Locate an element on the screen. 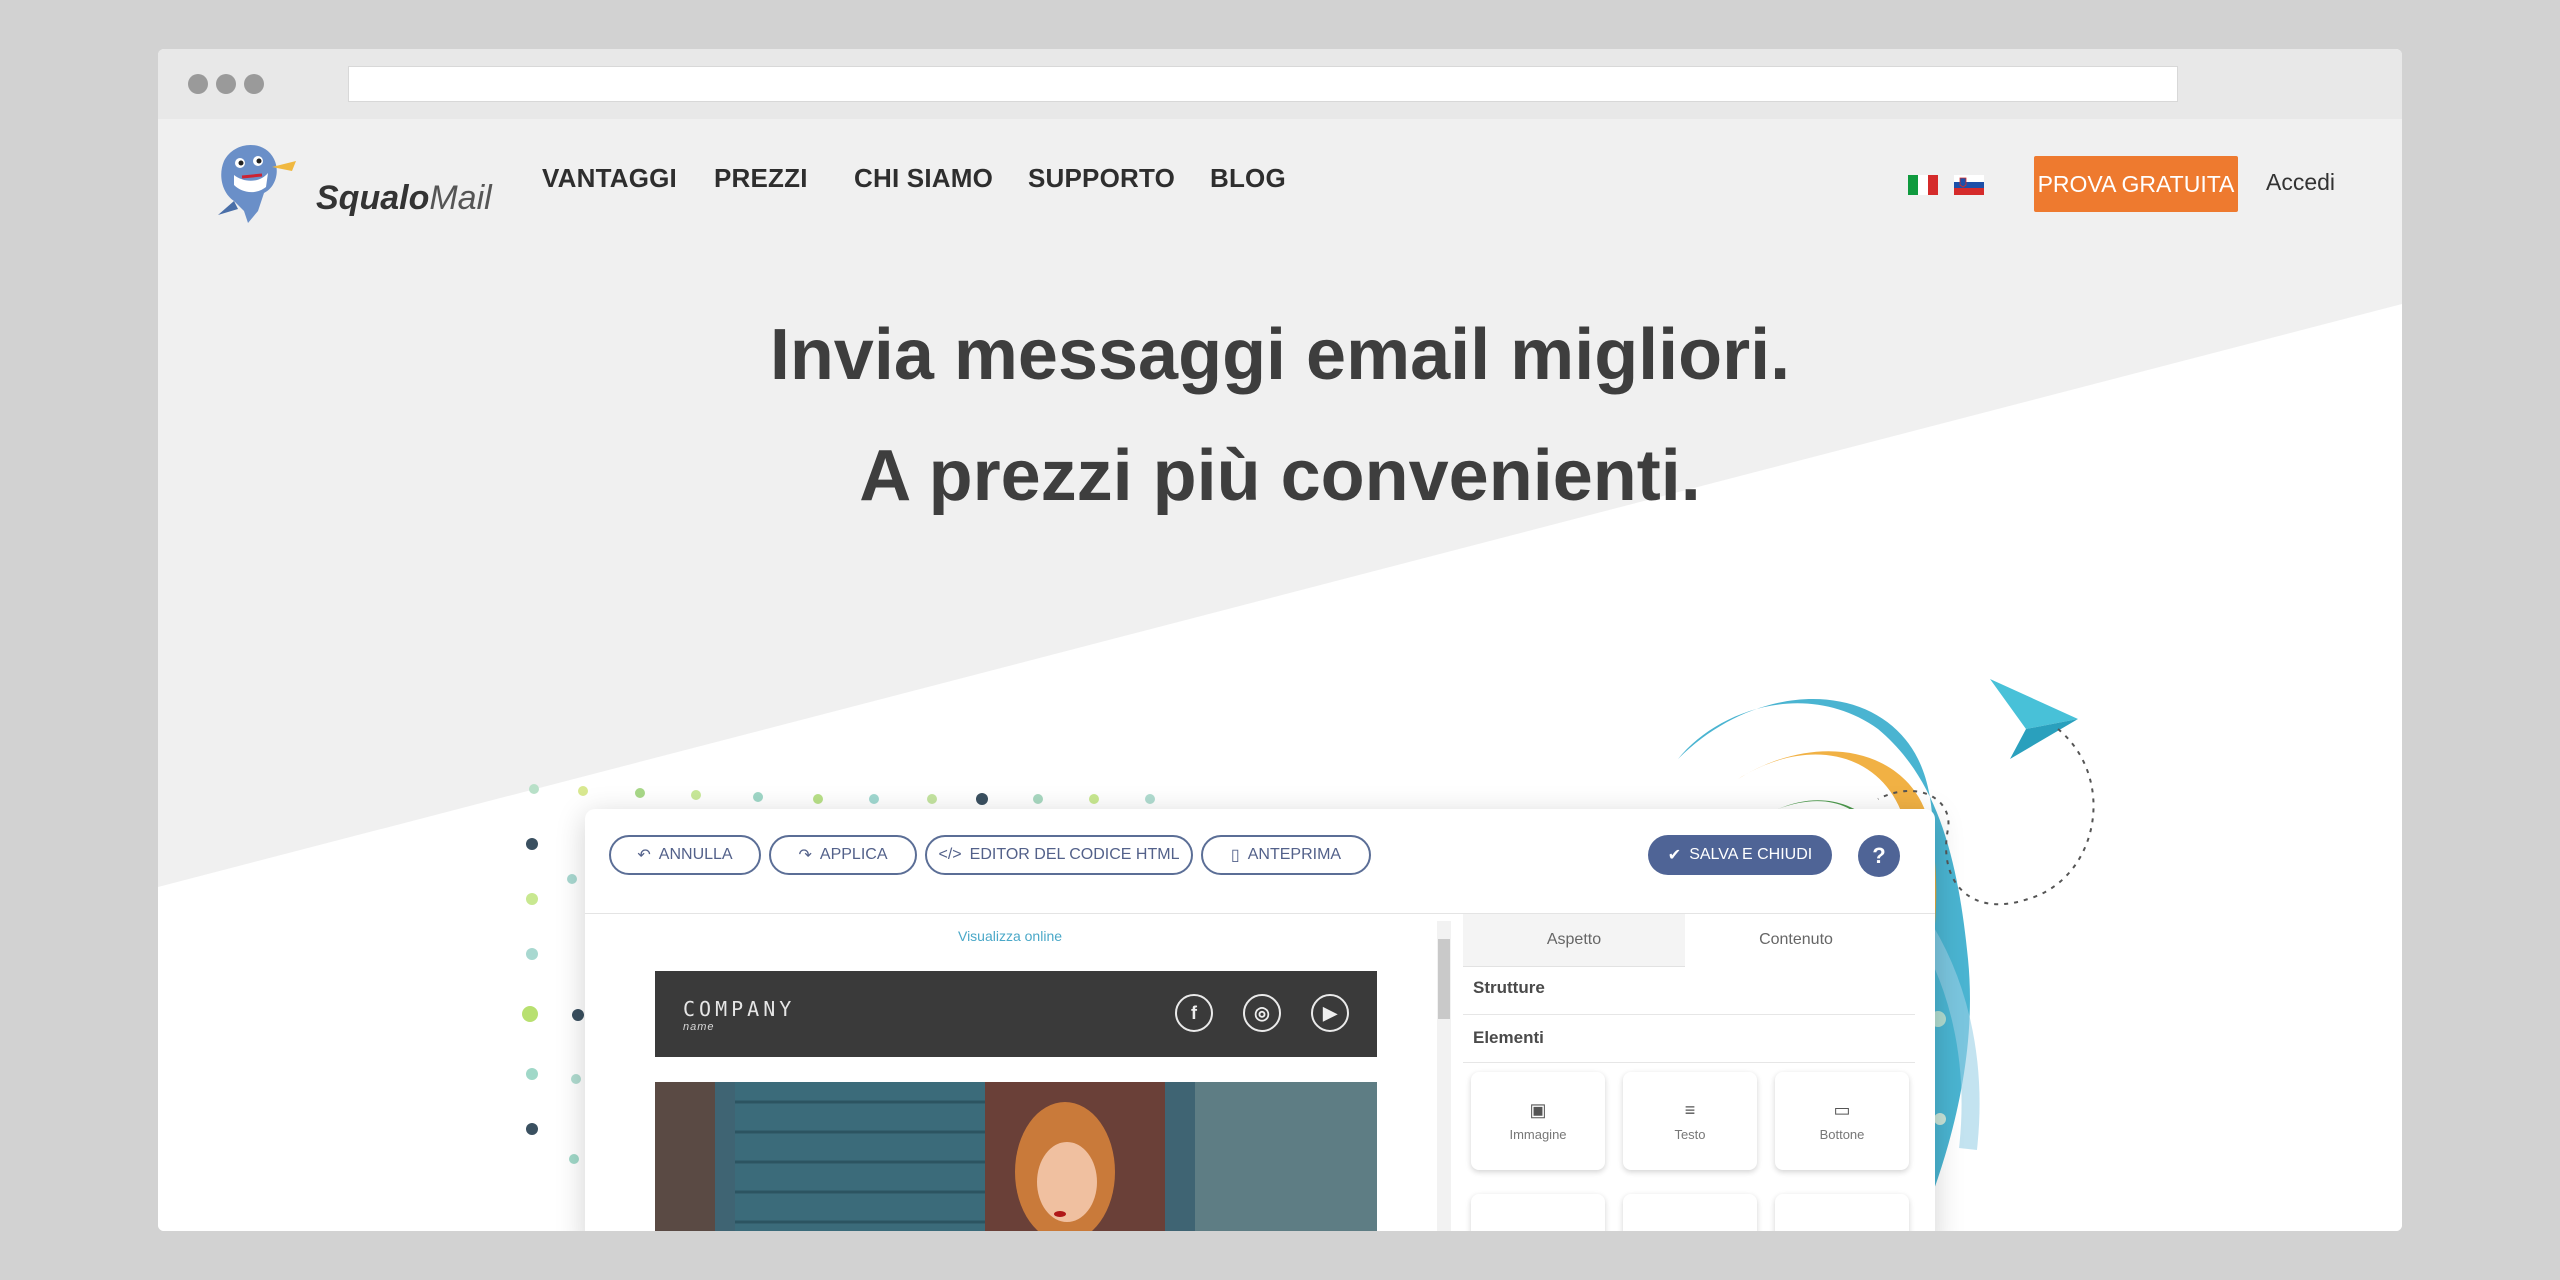  italy-flag-icon is located at coordinates (1923, 185).